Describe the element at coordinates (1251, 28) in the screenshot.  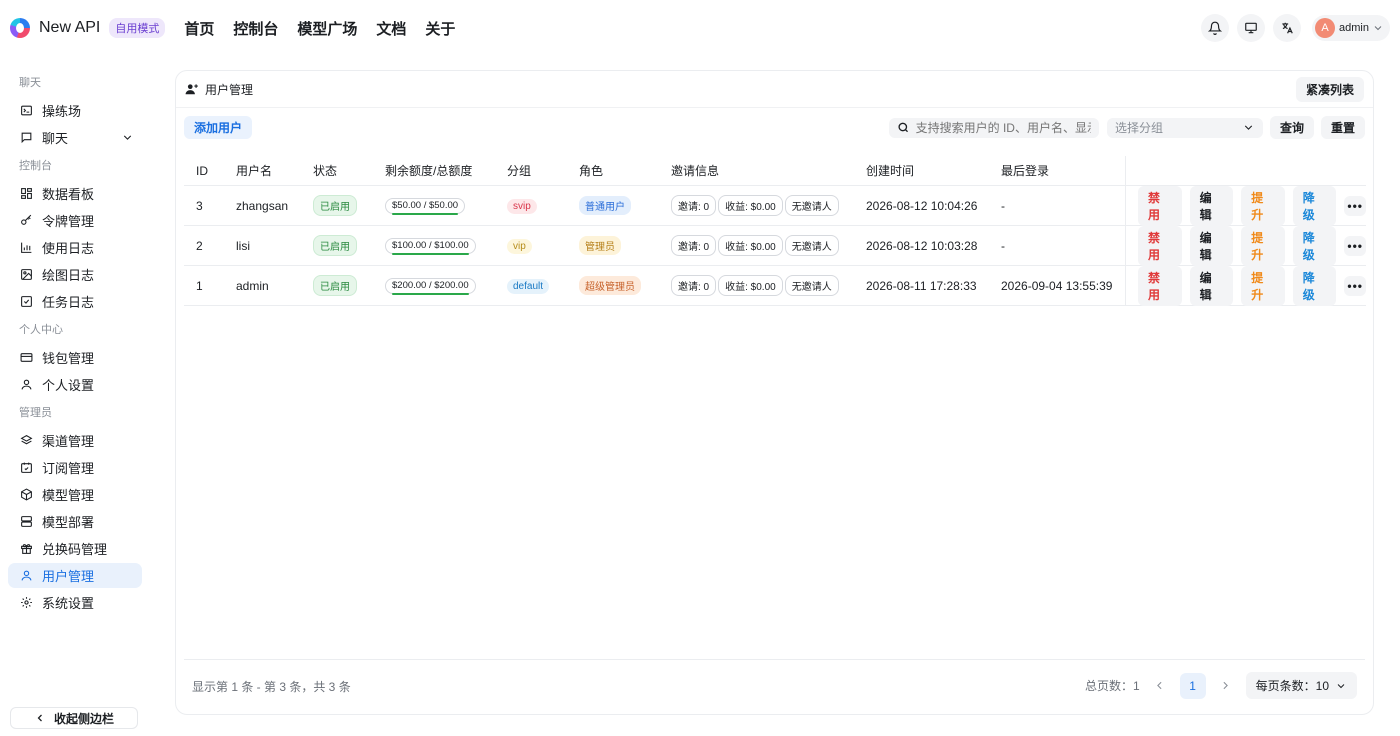
I see `monitor-icon` at that location.